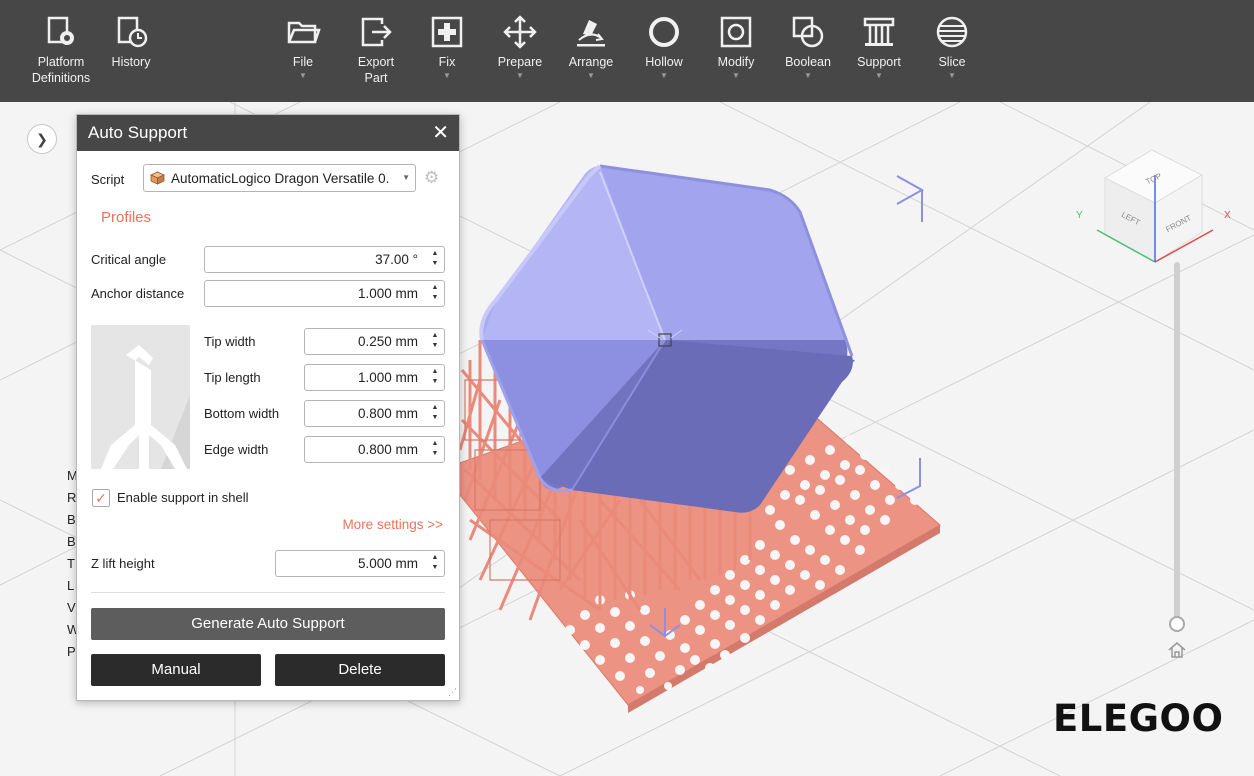 The width and height of the screenshot is (1254, 776). What do you see at coordinates (387, 293) in the screenshot?
I see `anchor-distance-value: 1.000 mm` at bounding box center [387, 293].